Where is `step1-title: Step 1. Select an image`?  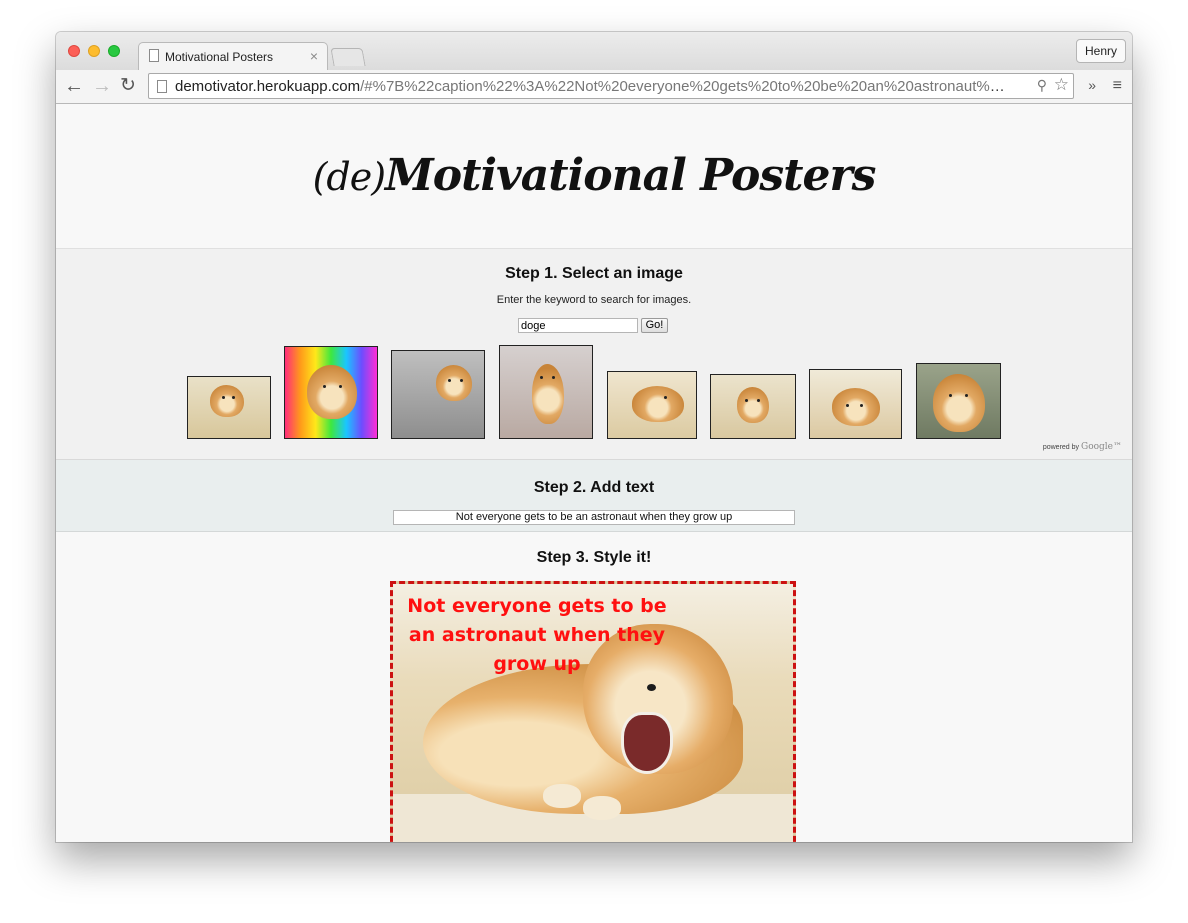
step1-title: Step 1. Select an image is located at coordinates (594, 273).